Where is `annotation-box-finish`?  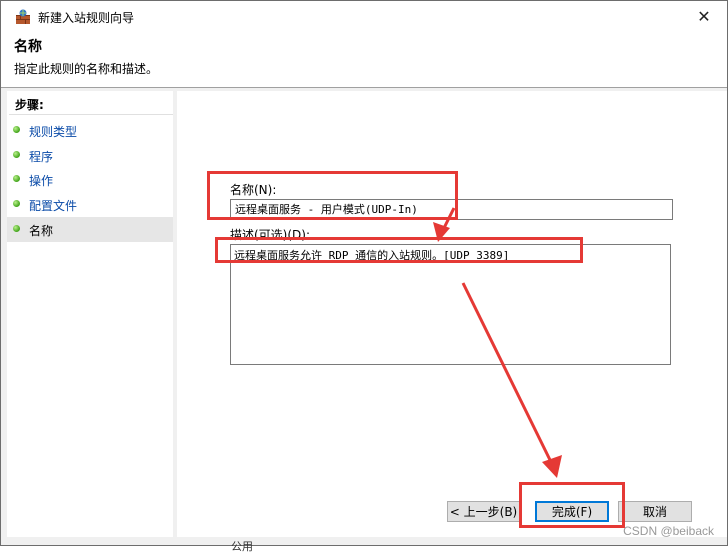
annotation-box-finish is located at coordinates (572, 505).